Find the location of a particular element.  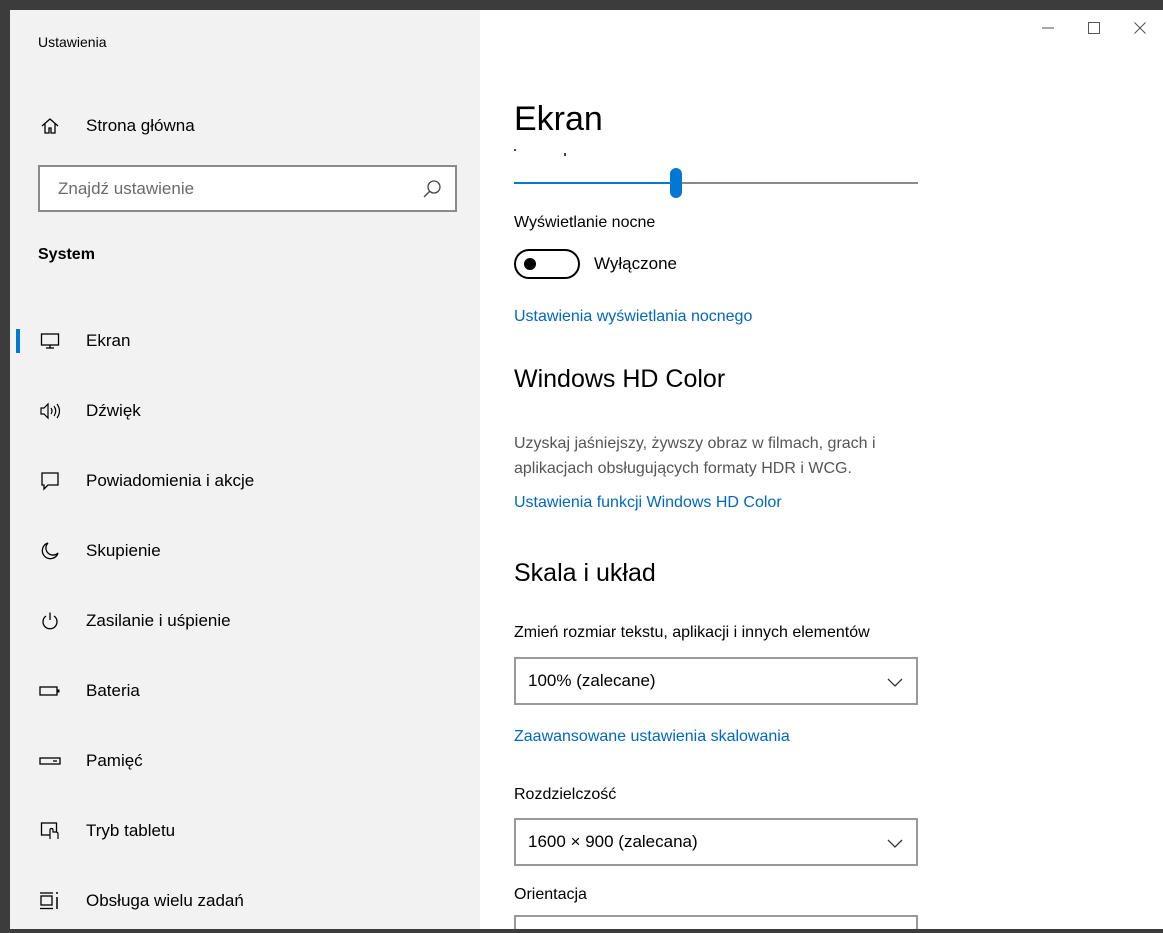

orientation-label: Orientacja is located at coordinates (550, 894).